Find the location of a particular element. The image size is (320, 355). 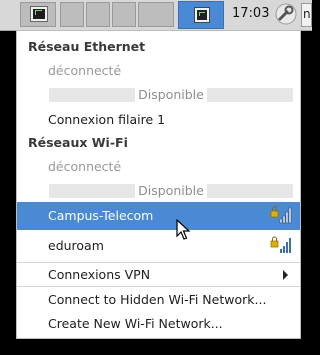

vpn-connections-item: Connexions VPN is located at coordinates (158, 274).